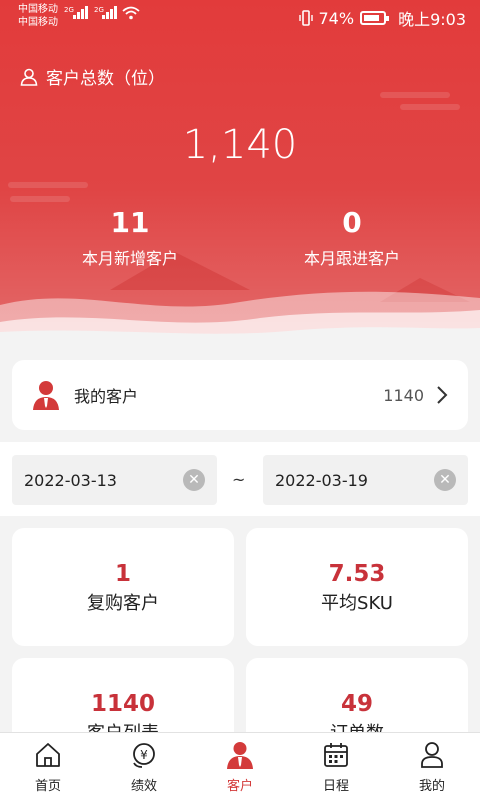 The width and height of the screenshot is (480, 800). What do you see at coordinates (143, 786) in the screenshot?
I see `tab-label: 绩效` at bounding box center [143, 786].